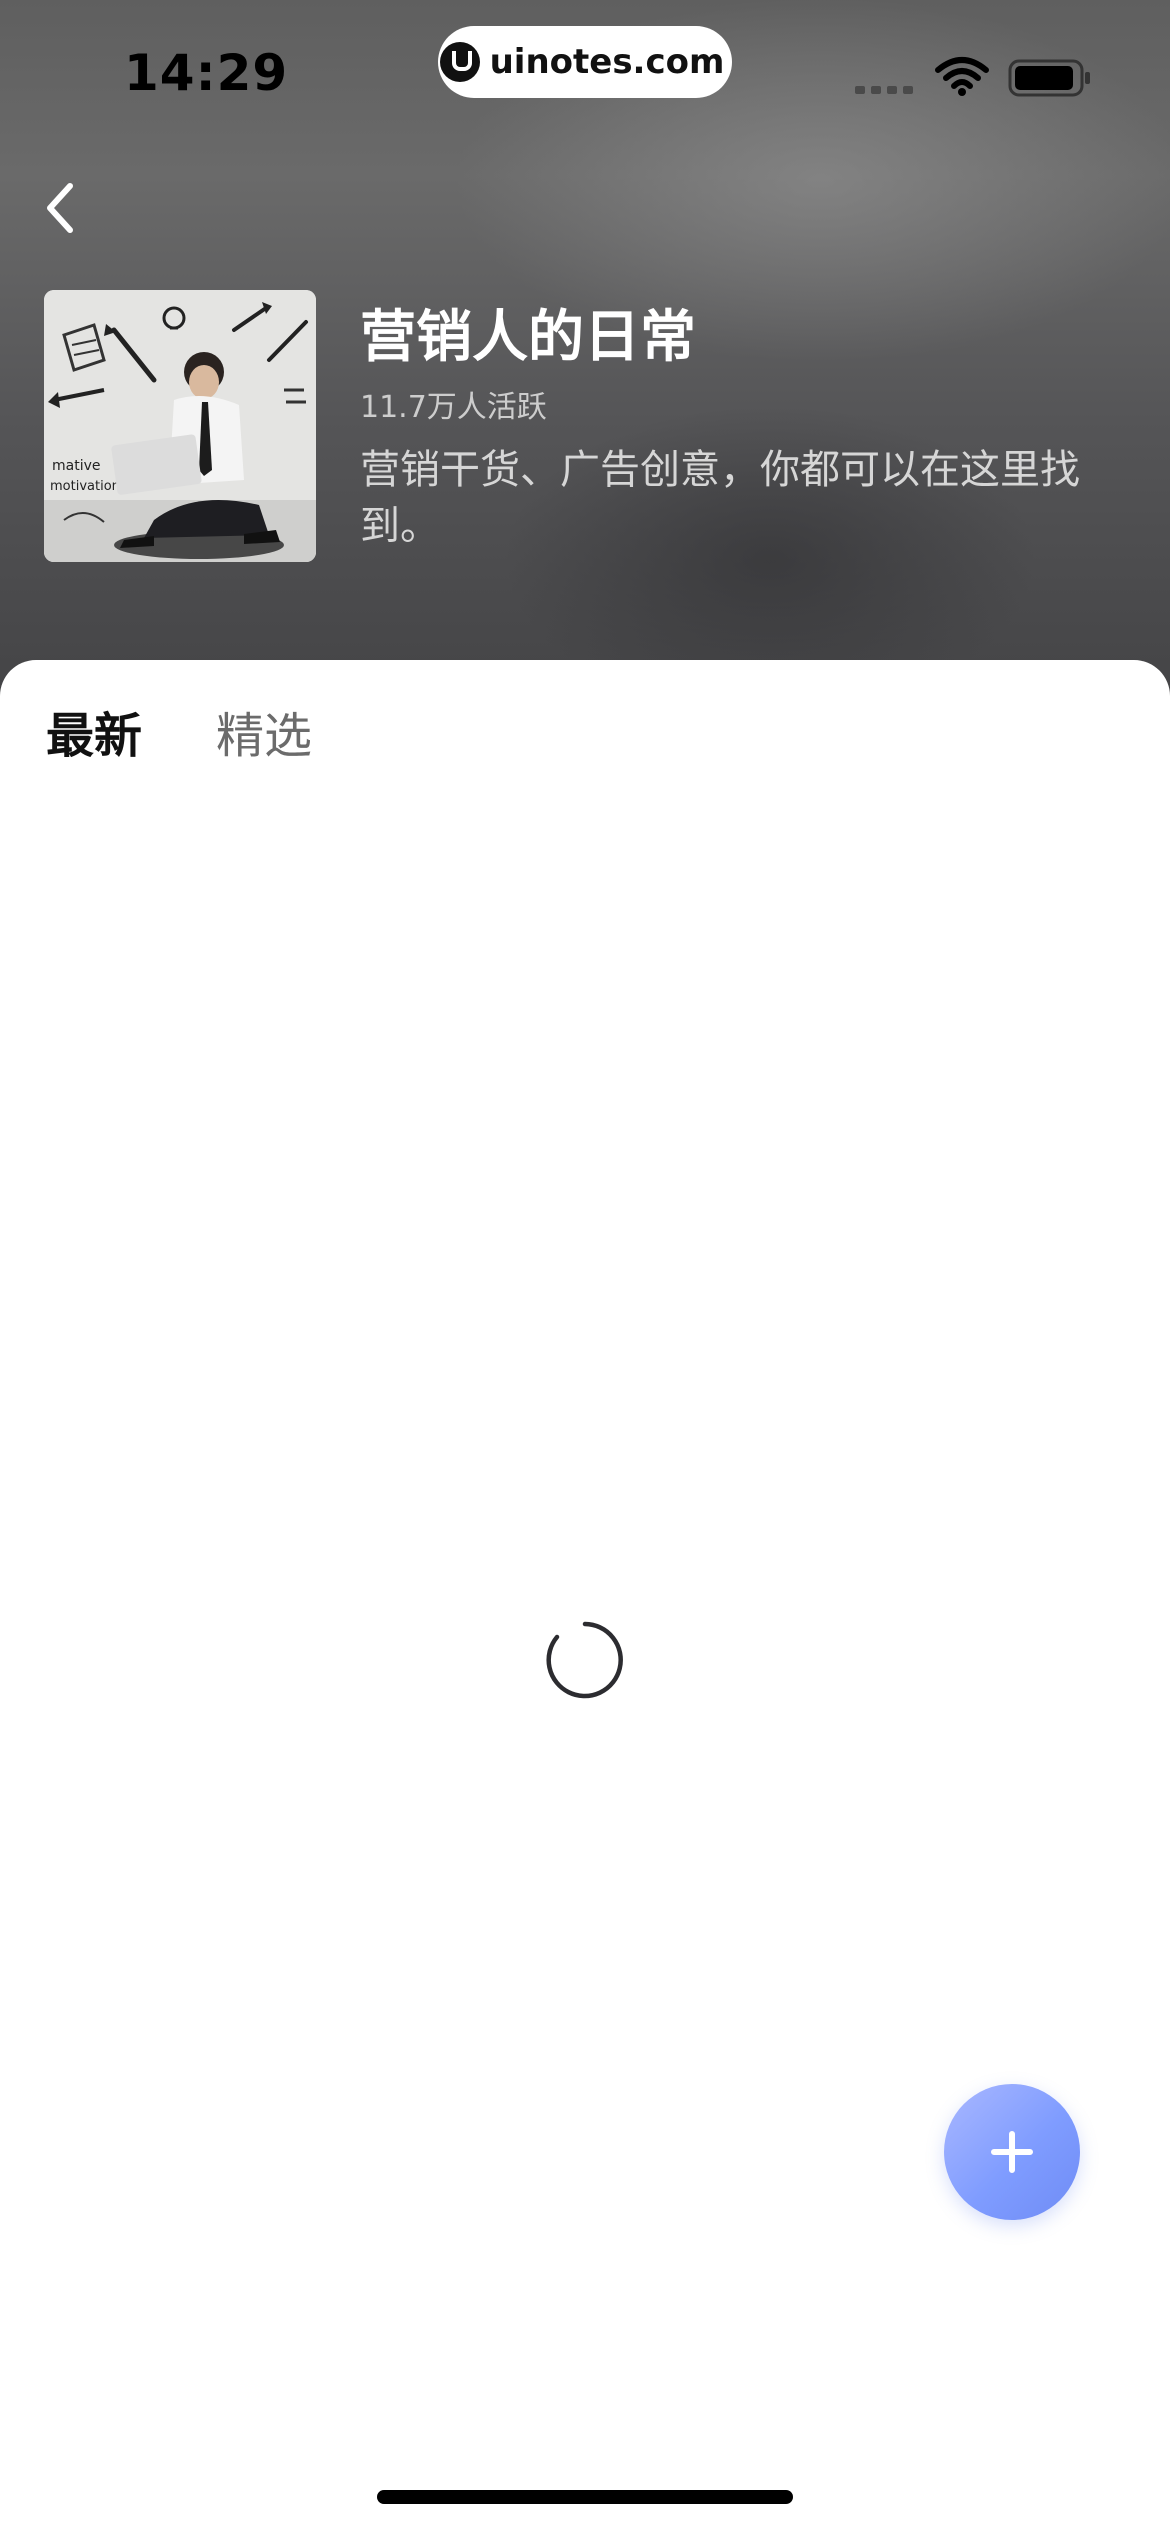 The height and width of the screenshot is (2532, 1170). Describe the element at coordinates (528, 337) in the screenshot. I see `group-title: 营销人的日常` at that location.